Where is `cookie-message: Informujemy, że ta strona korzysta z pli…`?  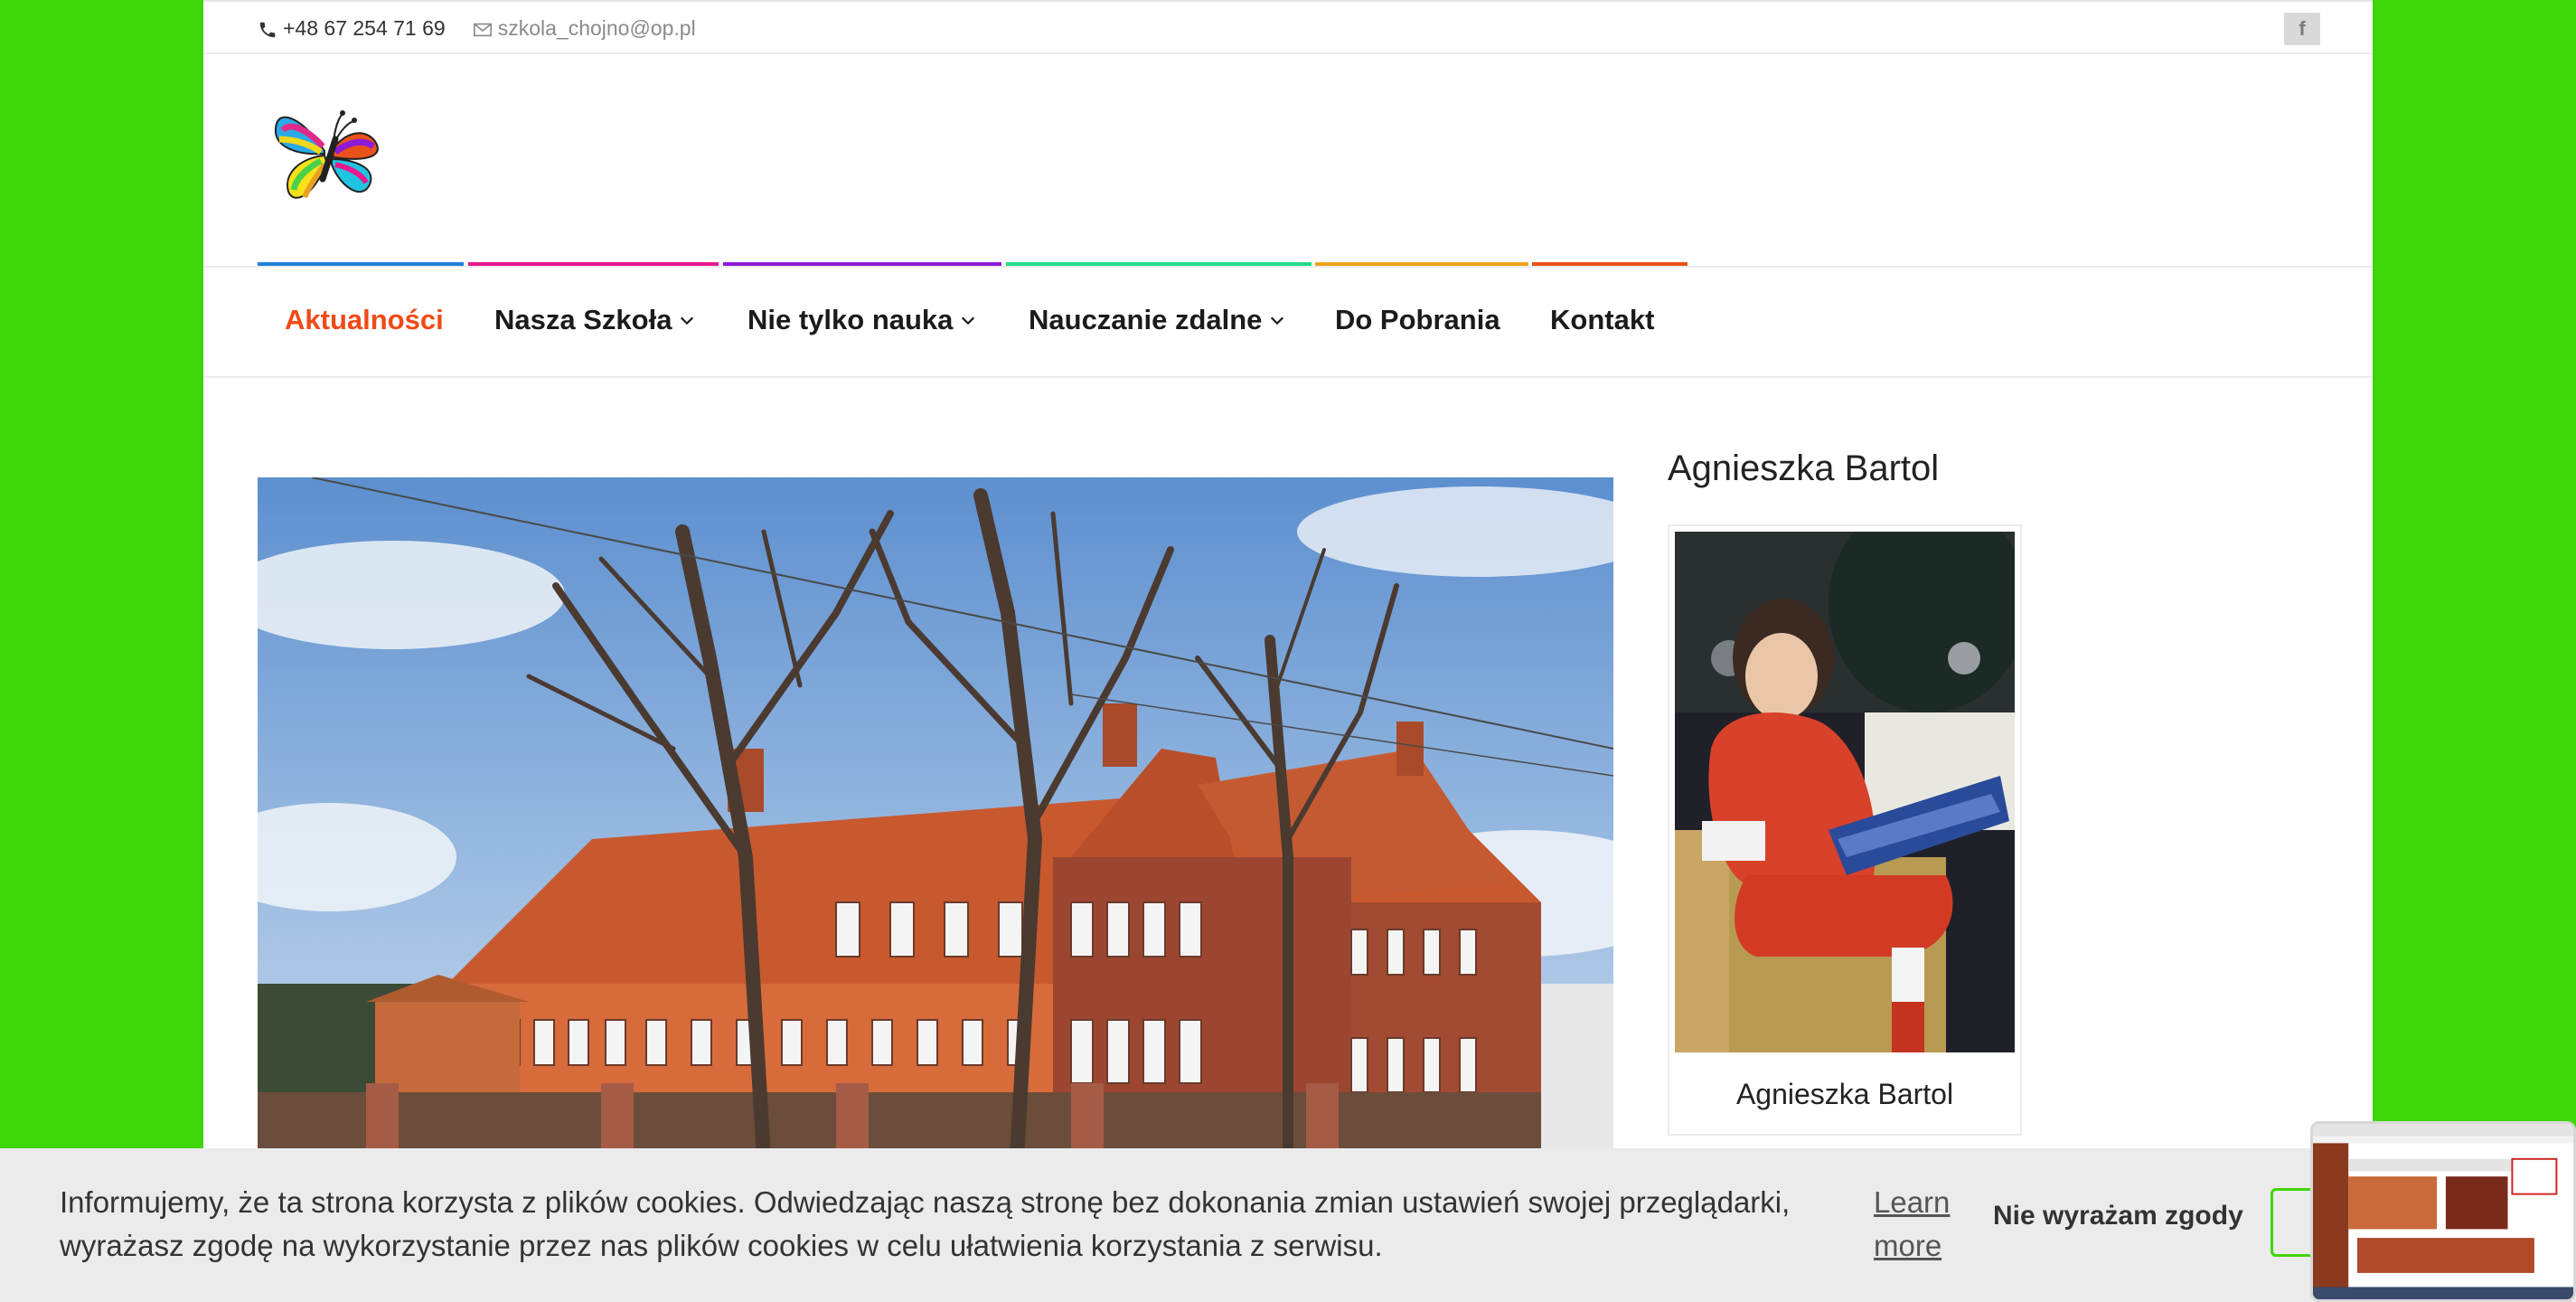 cookie-message: Informujemy, że ta strona korzysta z pli… is located at coordinates (925, 1224).